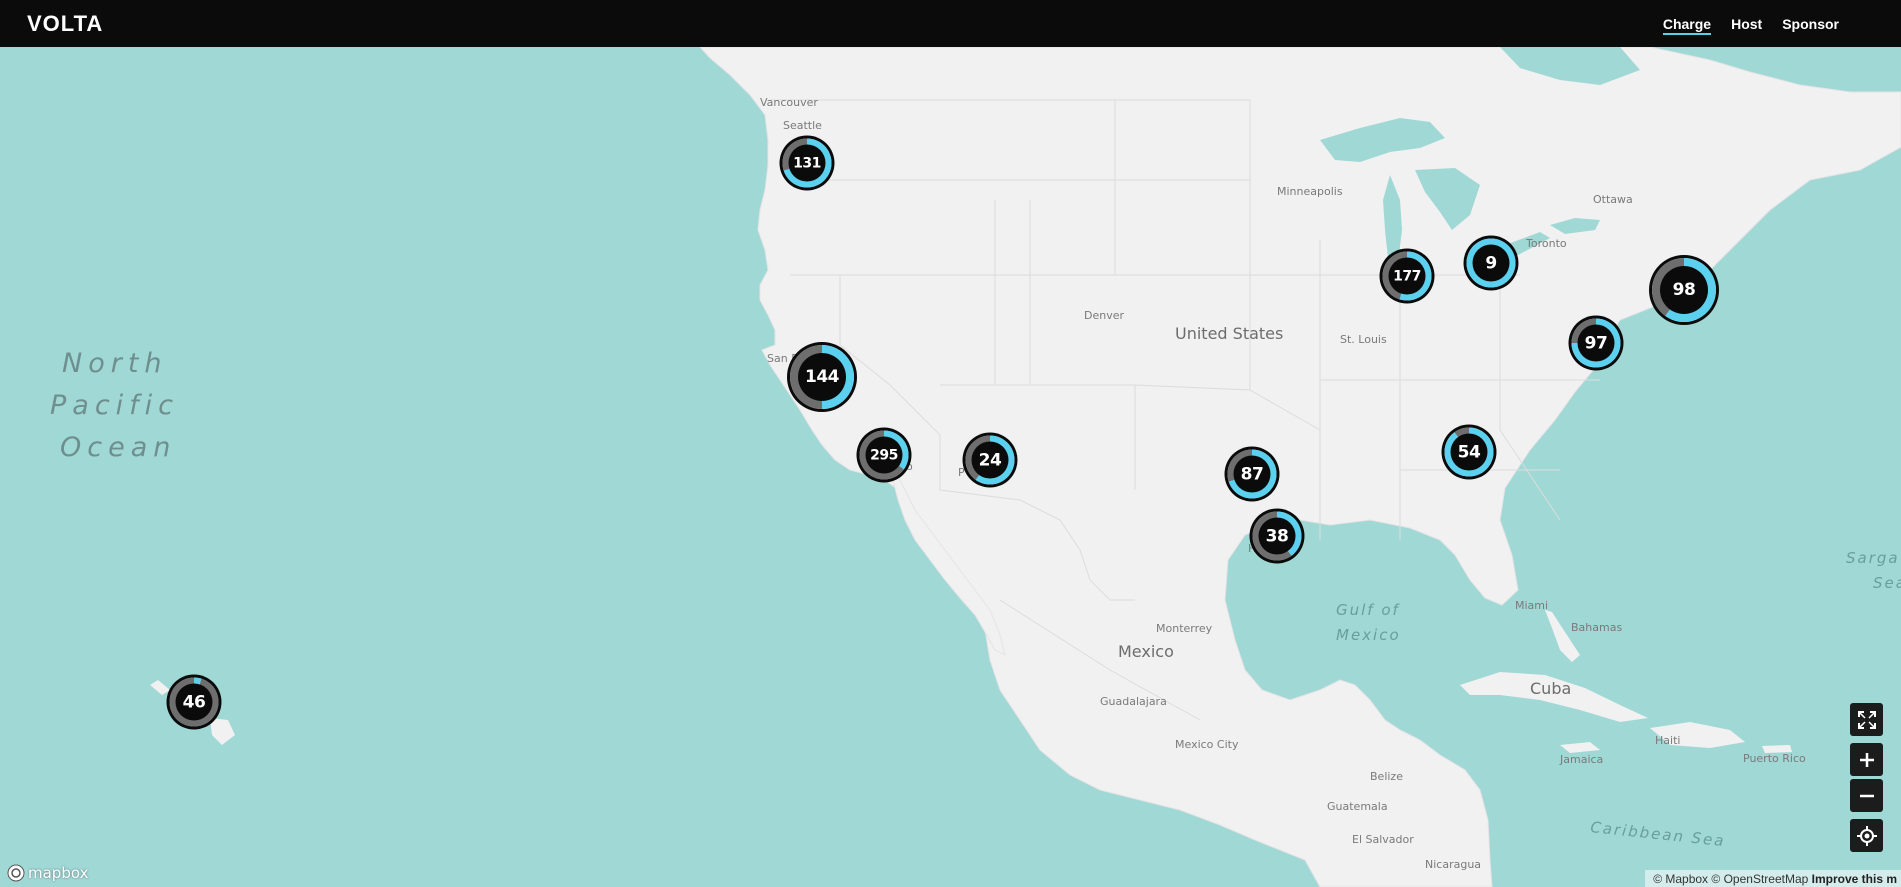 This screenshot has width=1901, height=887. I want to click on cluster-center: 131, so click(807, 163).